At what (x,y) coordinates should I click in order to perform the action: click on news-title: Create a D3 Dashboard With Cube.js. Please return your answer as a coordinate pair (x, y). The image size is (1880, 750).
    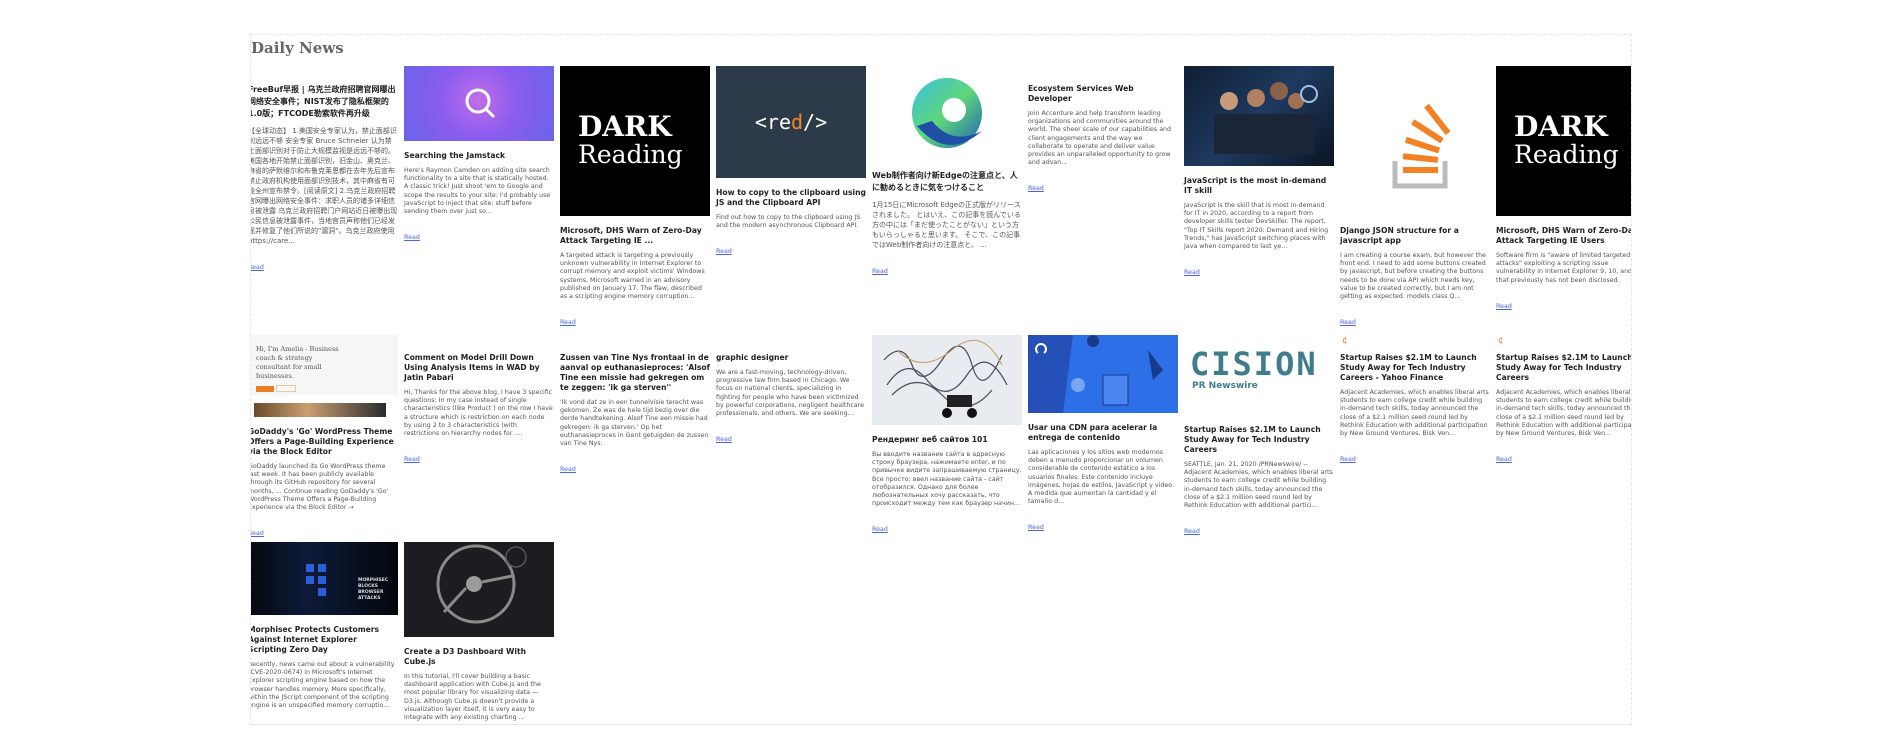
    Looking at the image, I should click on (479, 657).